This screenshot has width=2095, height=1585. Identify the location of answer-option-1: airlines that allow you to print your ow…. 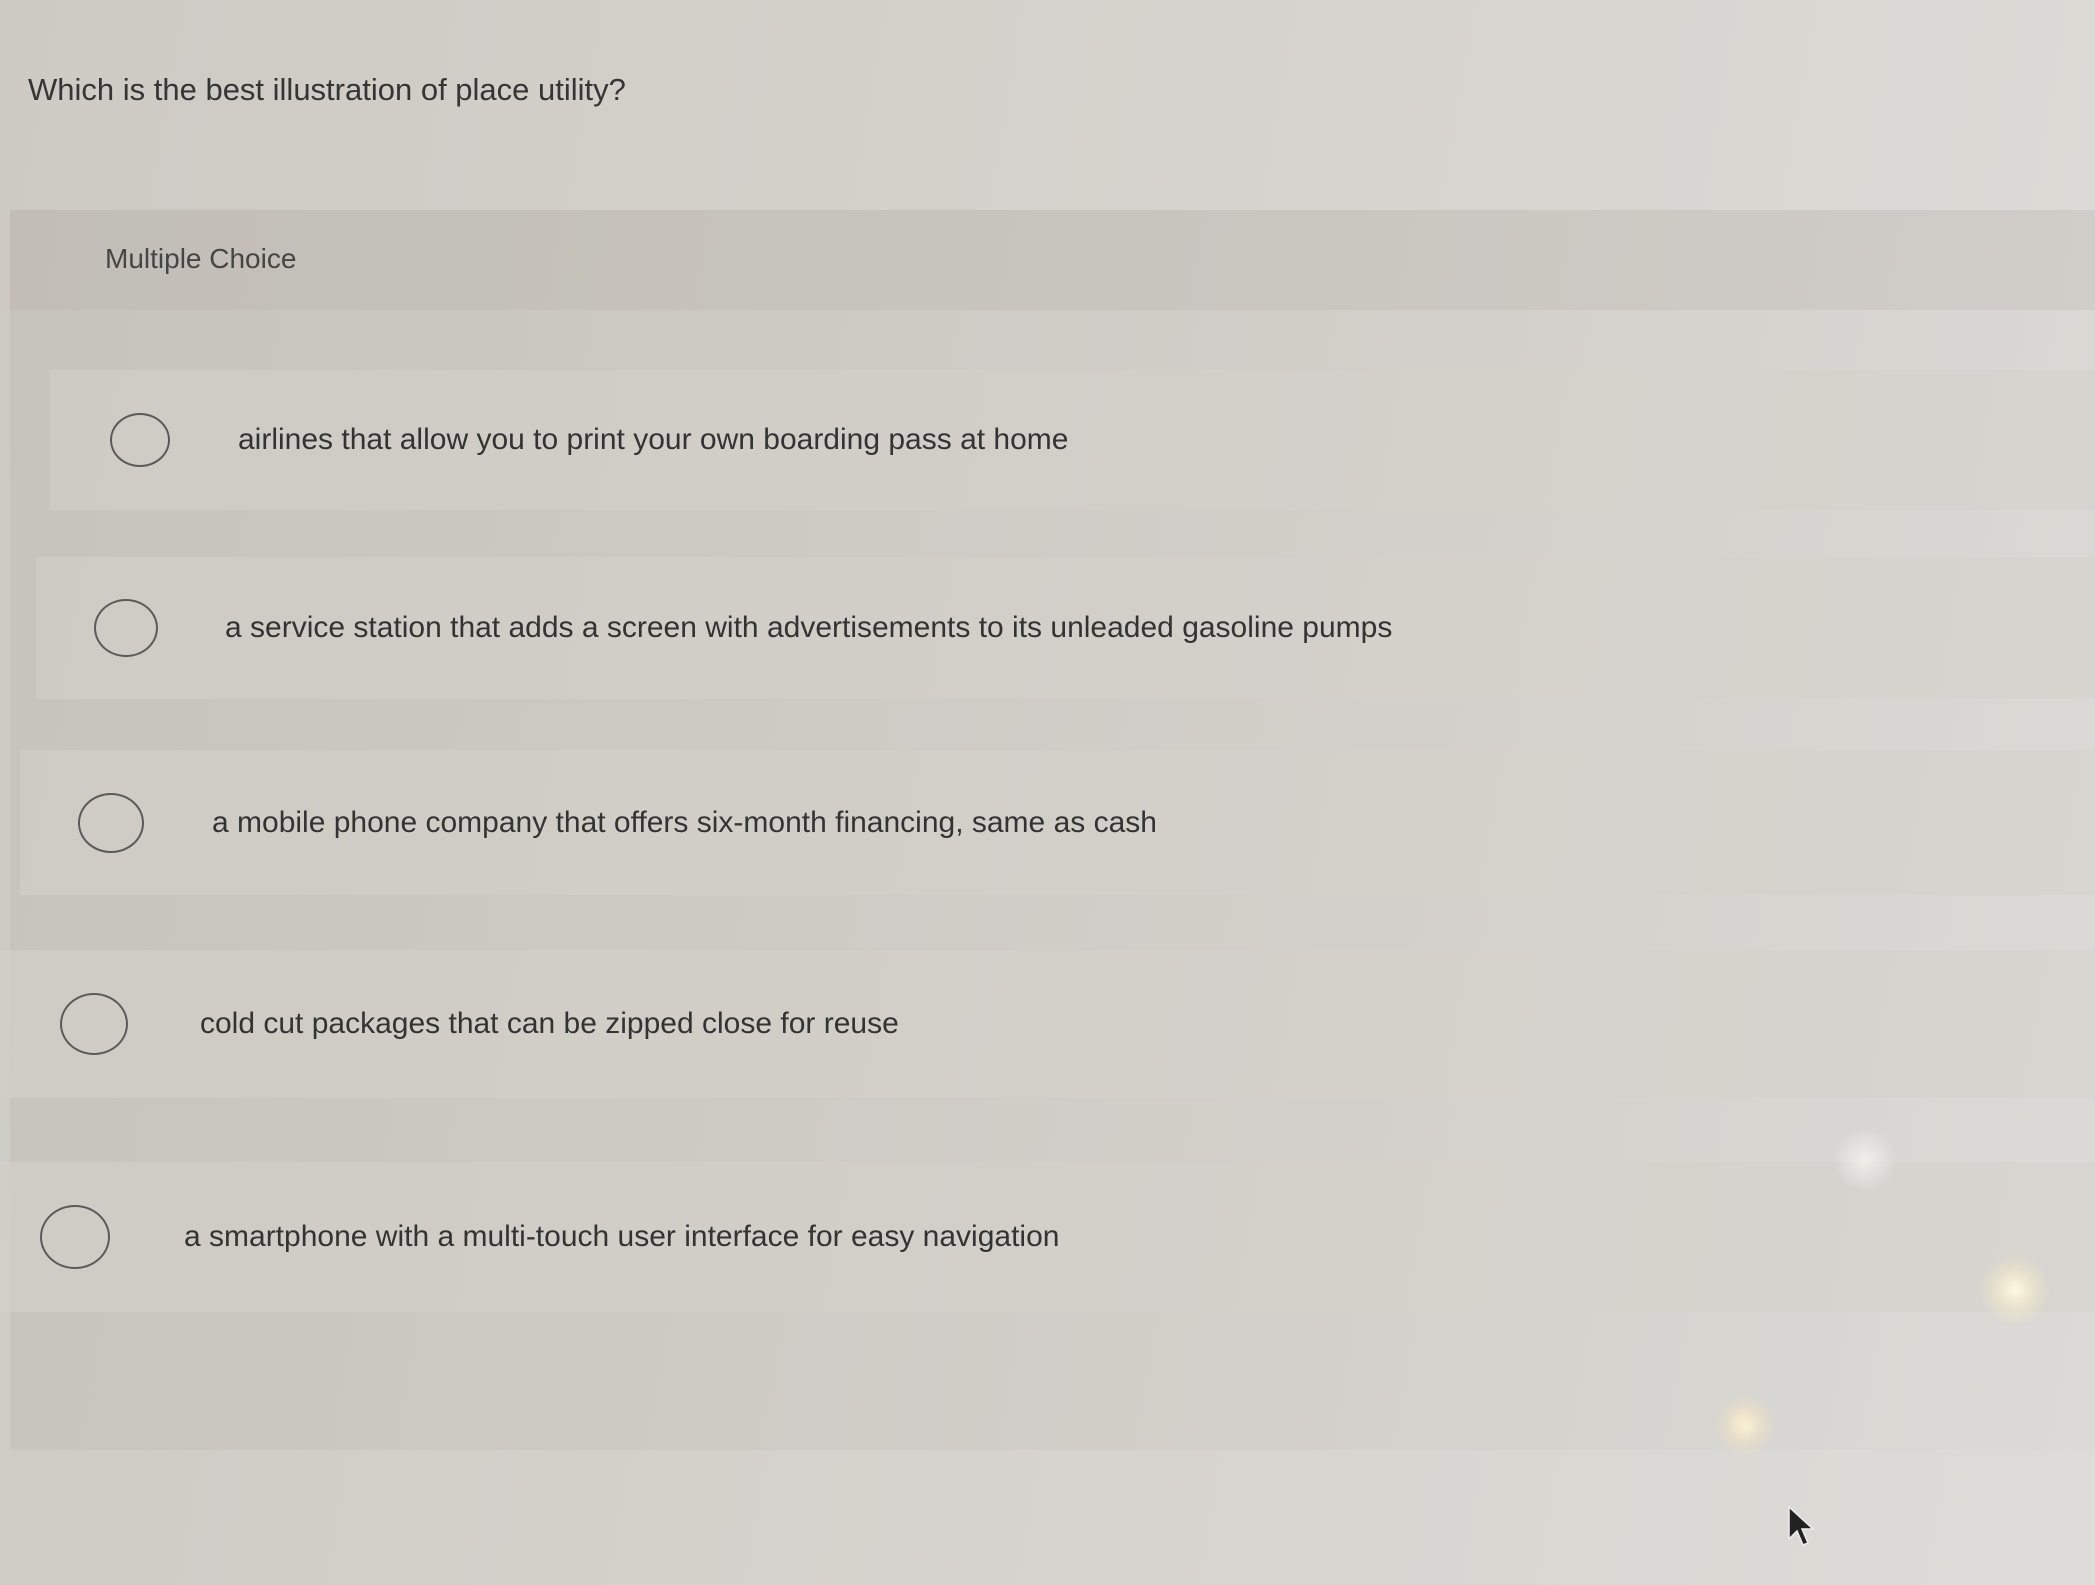
(1072, 440).